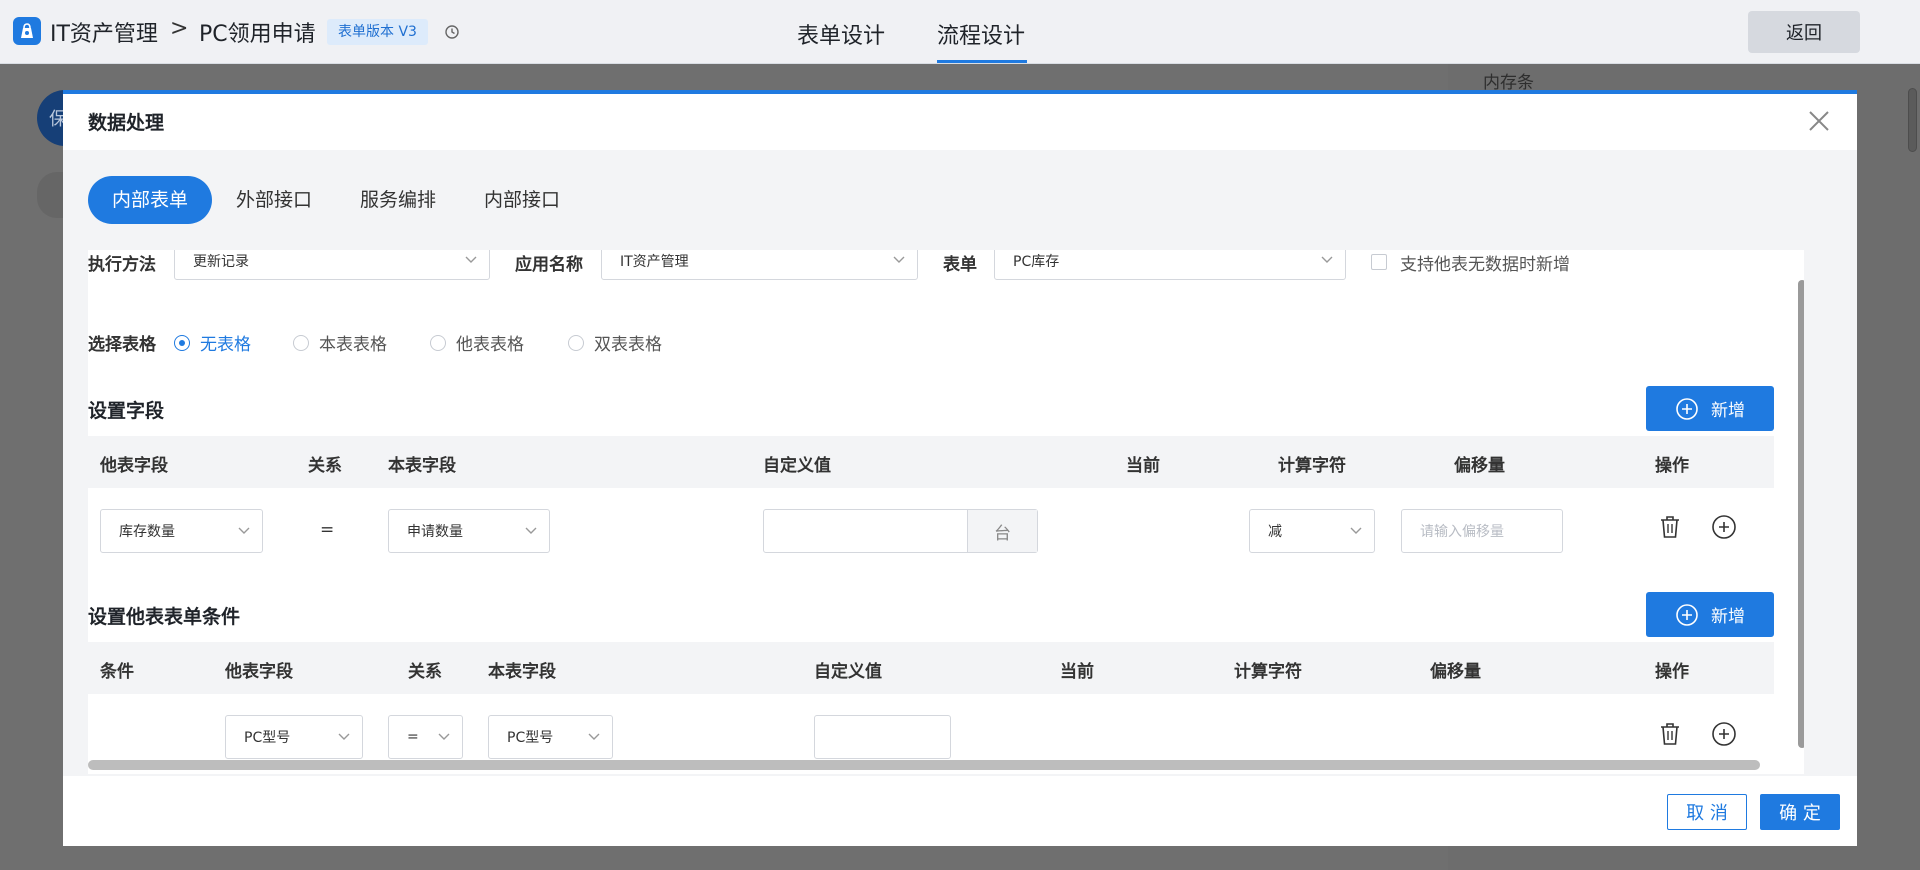 This screenshot has height=870, width=1920. I want to click on custom-value-input: 台, so click(900, 531).